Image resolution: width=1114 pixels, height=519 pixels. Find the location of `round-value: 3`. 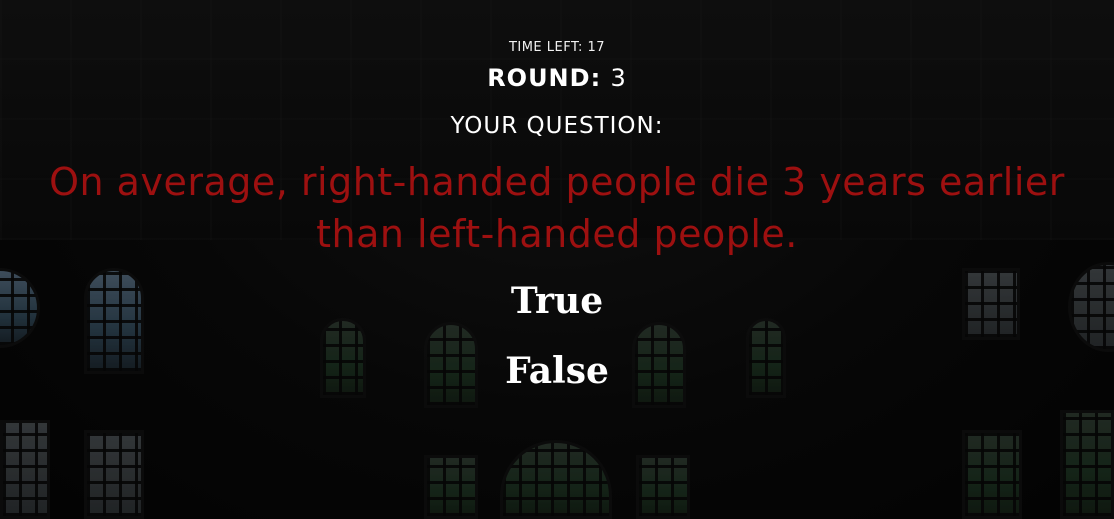

round-value: 3 is located at coordinates (618, 78).